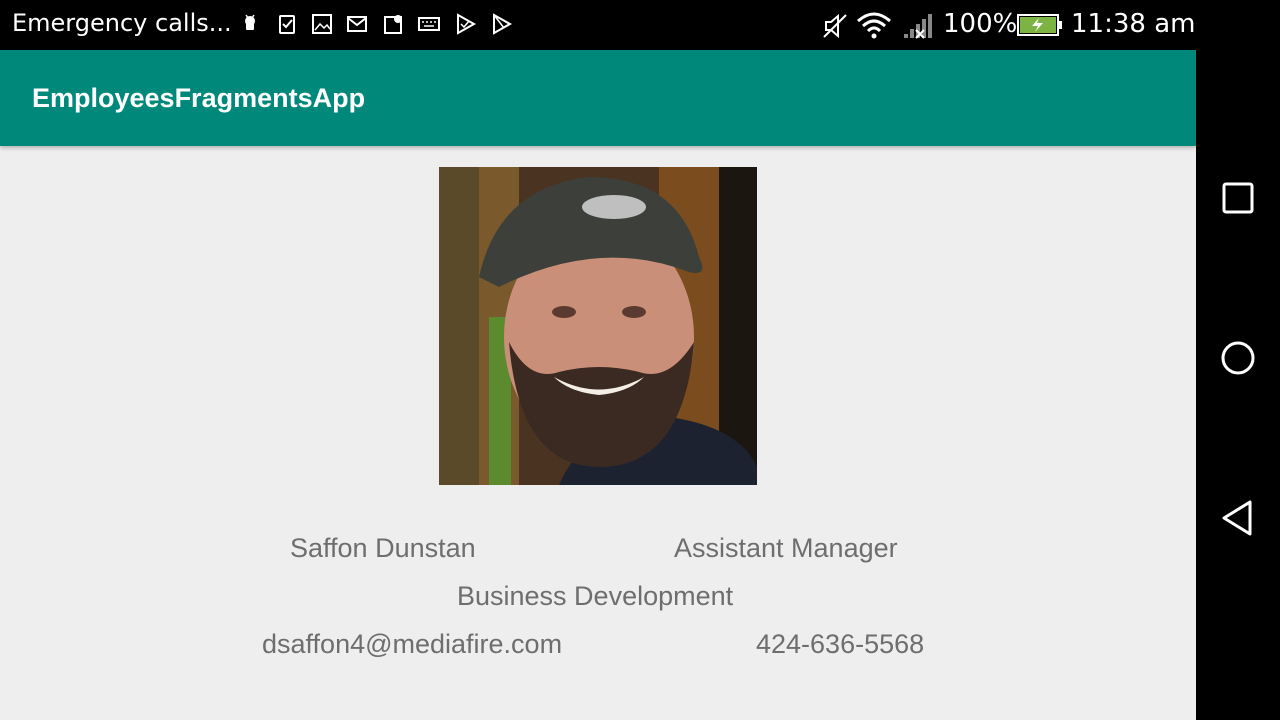 The height and width of the screenshot is (720, 1280). What do you see at coordinates (598, 98) in the screenshot?
I see `app-bar: EmployeesFragmentsApp` at bounding box center [598, 98].